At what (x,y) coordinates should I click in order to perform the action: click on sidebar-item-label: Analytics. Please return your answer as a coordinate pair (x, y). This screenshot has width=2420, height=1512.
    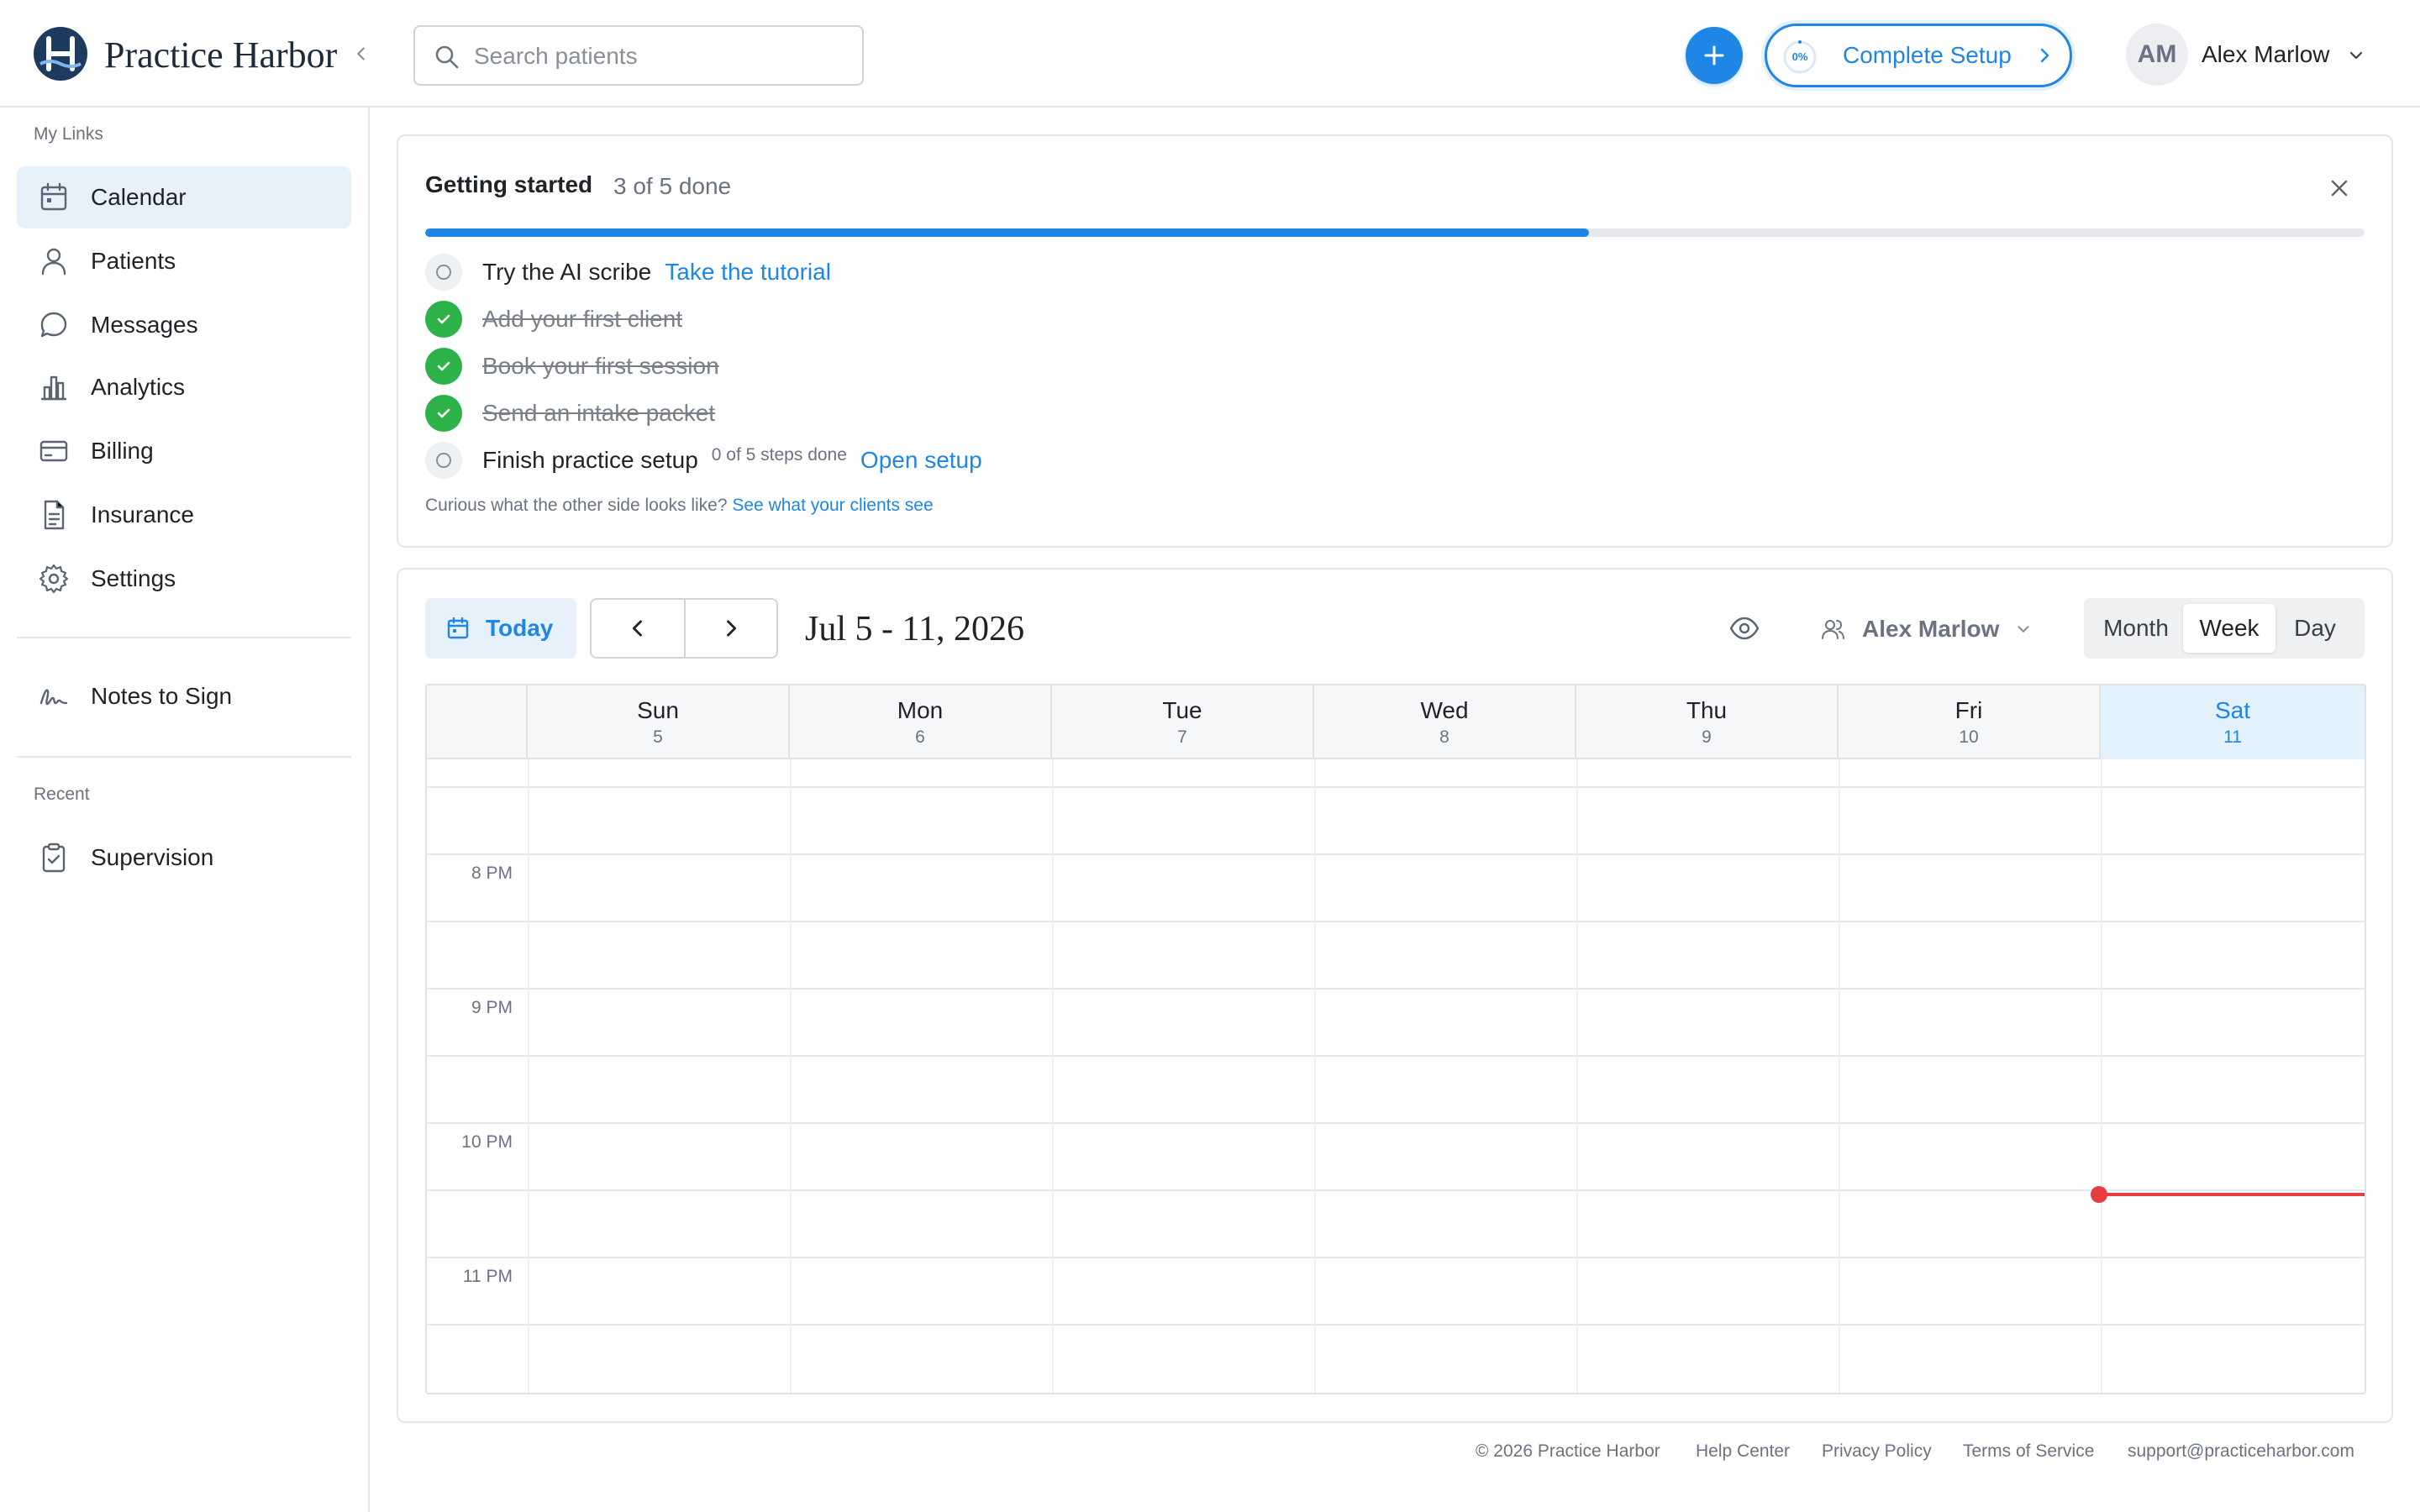
    Looking at the image, I should click on (138, 387).